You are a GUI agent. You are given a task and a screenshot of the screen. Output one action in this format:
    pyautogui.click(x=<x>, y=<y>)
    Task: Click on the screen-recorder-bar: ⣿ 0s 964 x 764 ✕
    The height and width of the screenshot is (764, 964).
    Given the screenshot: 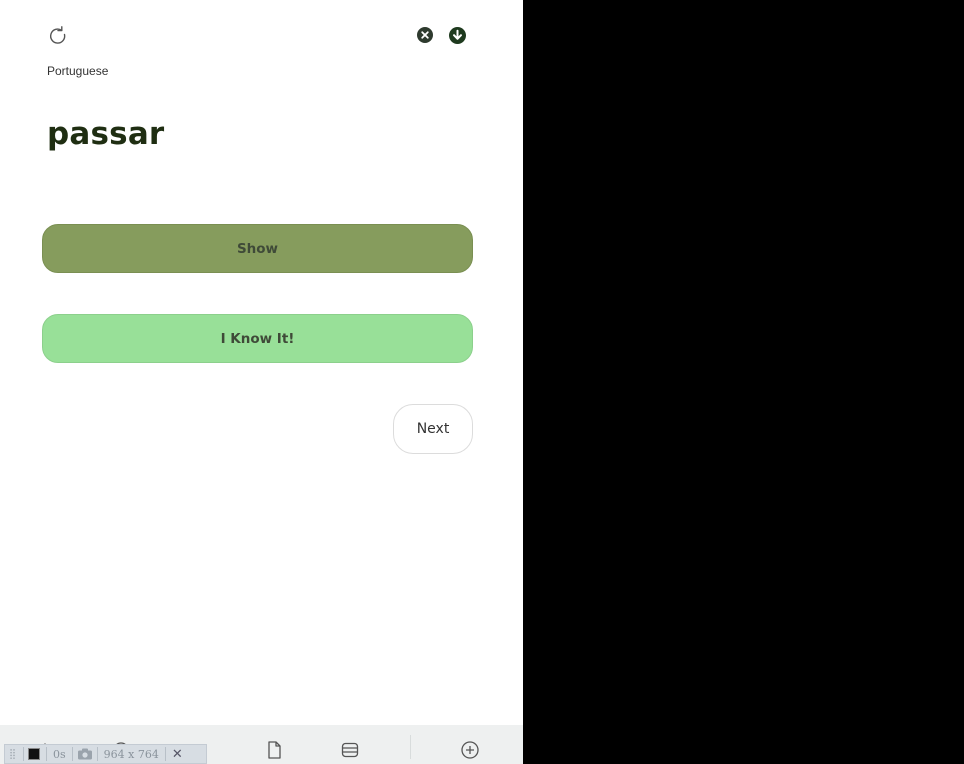 What is the action you would take?
    pyautogui.click(x=105, y=754)
    